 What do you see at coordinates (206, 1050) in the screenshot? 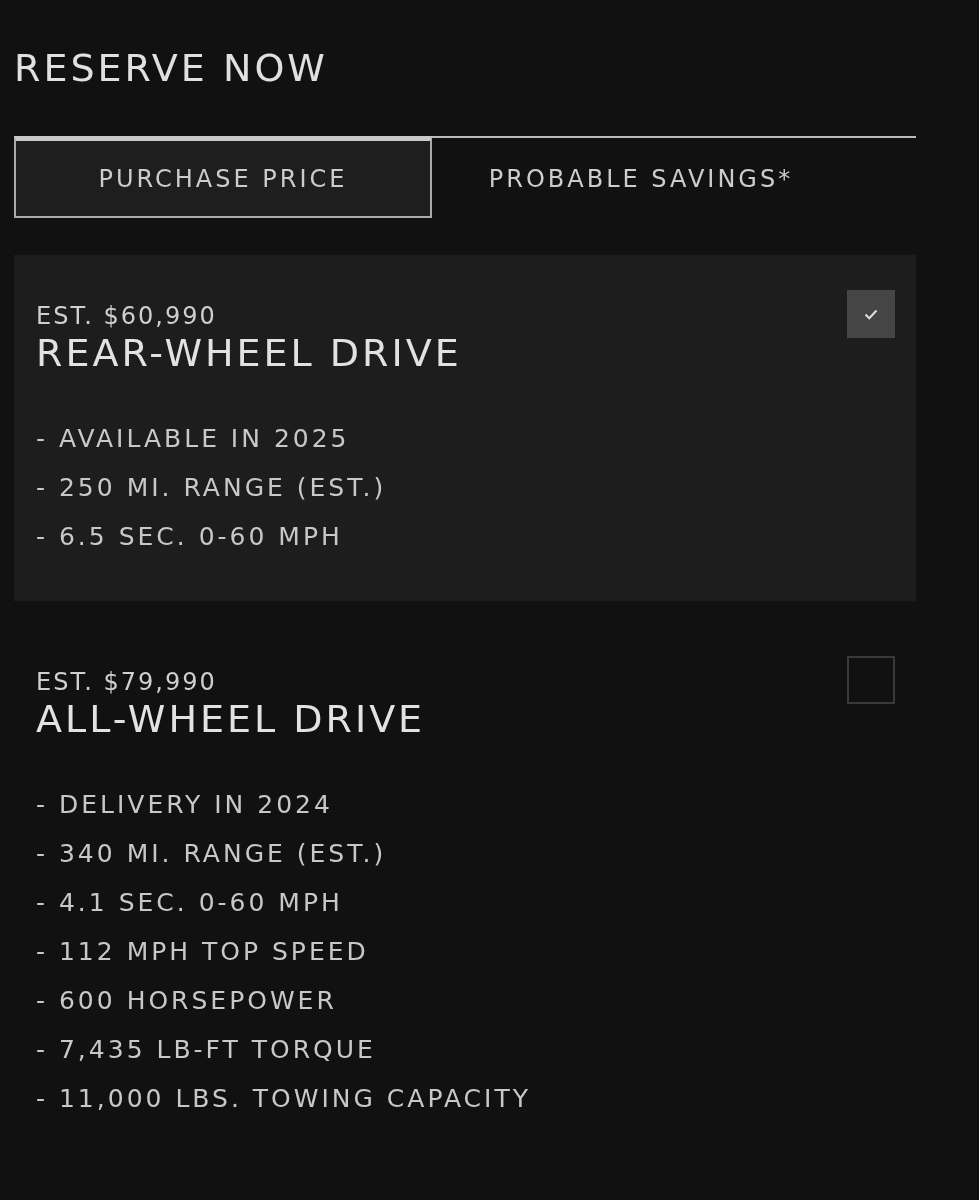
I see `feature-text: - 7,435 LB-FT TORQUE` at bounding box center [206, 1050].